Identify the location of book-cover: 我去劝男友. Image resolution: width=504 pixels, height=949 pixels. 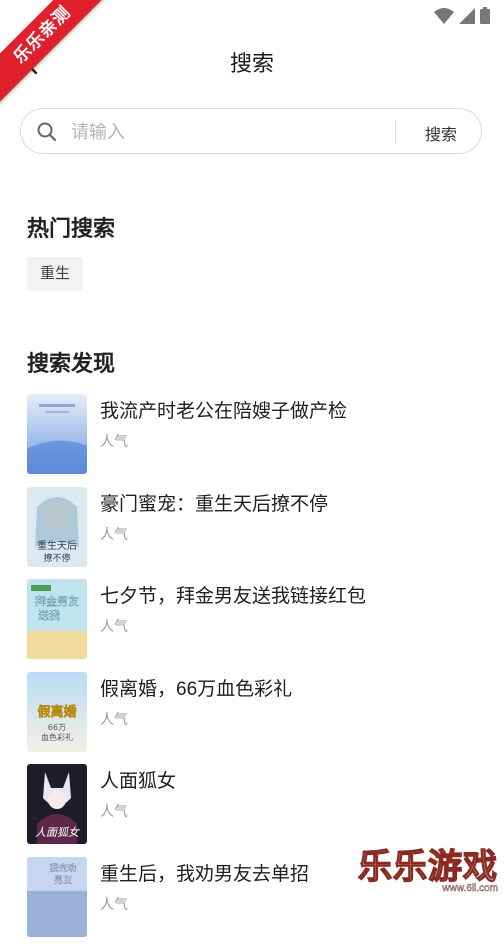
(57, 897).